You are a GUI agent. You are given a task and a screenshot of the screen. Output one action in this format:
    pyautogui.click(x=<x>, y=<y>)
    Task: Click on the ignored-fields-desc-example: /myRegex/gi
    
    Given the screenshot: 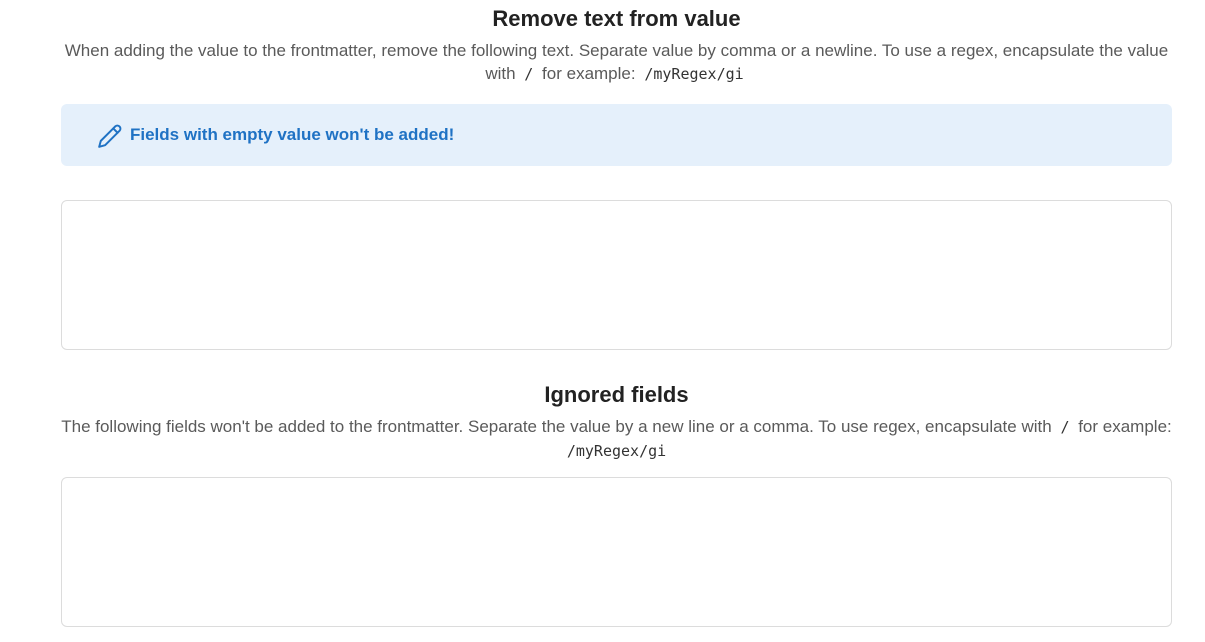 What is the action you would take?
    pyautogui.click(x=616, y=451)
    